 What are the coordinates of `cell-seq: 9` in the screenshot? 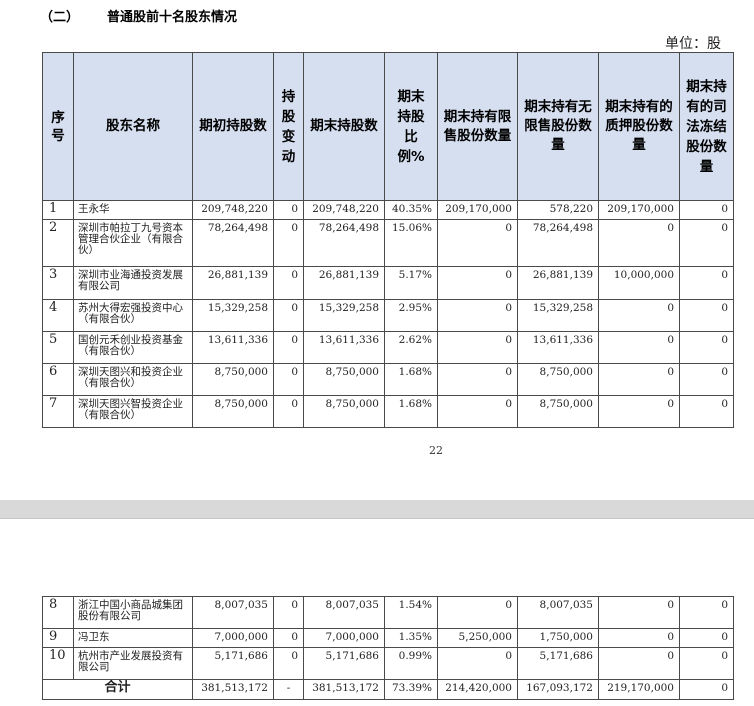 It's located at (58, 638).